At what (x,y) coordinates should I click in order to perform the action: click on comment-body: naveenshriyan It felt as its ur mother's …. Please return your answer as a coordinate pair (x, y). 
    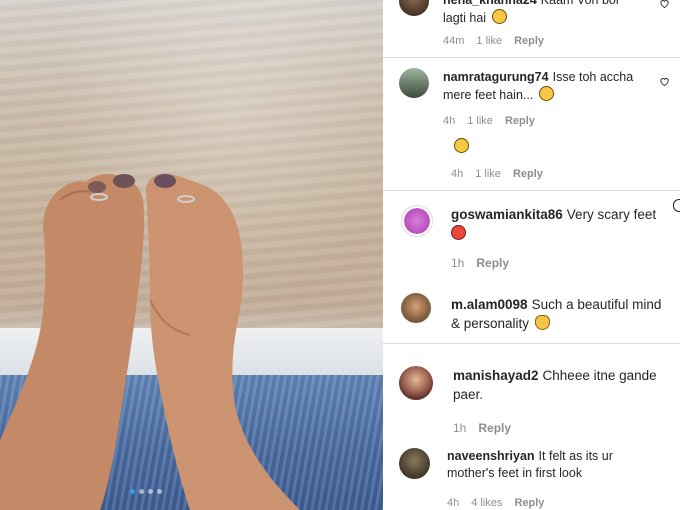
    Looking at the image, I should click on (552, 465).